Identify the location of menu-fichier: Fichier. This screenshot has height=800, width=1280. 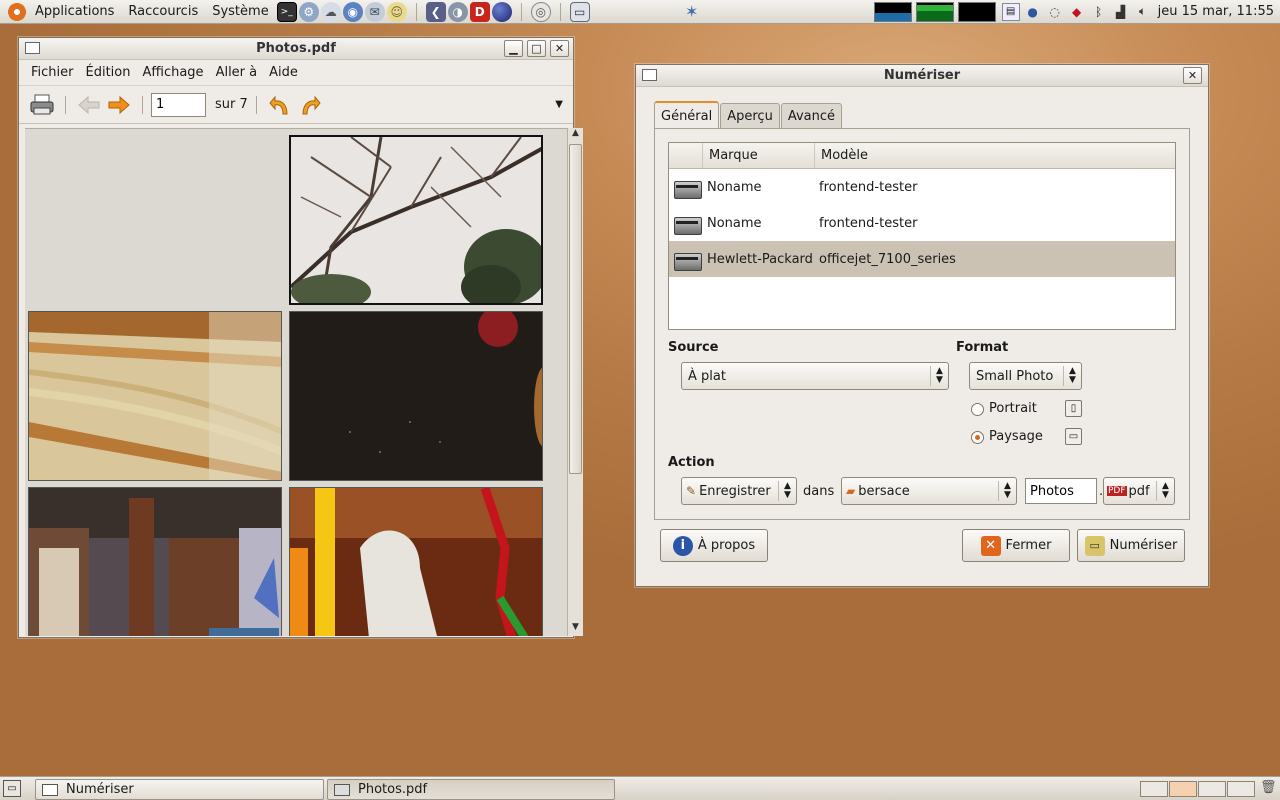
(52, 72).